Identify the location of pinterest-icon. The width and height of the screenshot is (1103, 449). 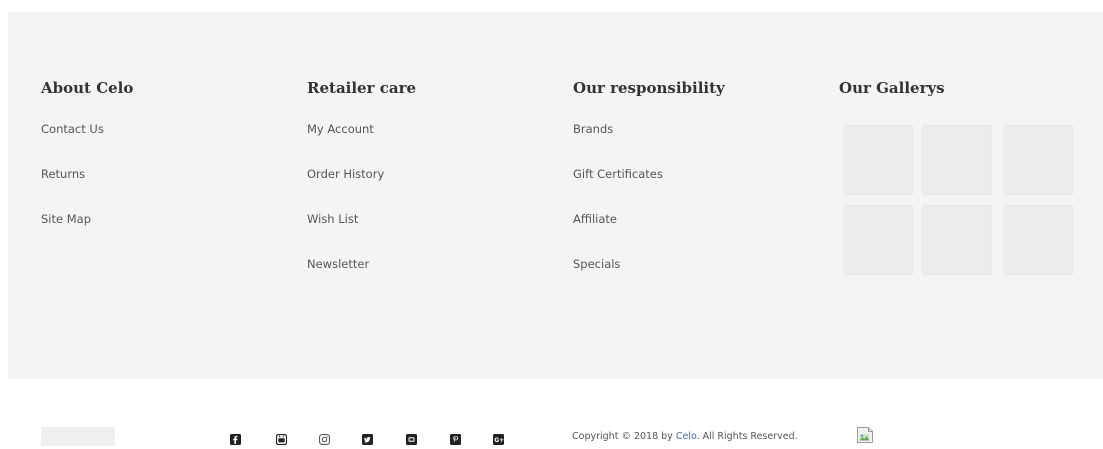
(455, 437).